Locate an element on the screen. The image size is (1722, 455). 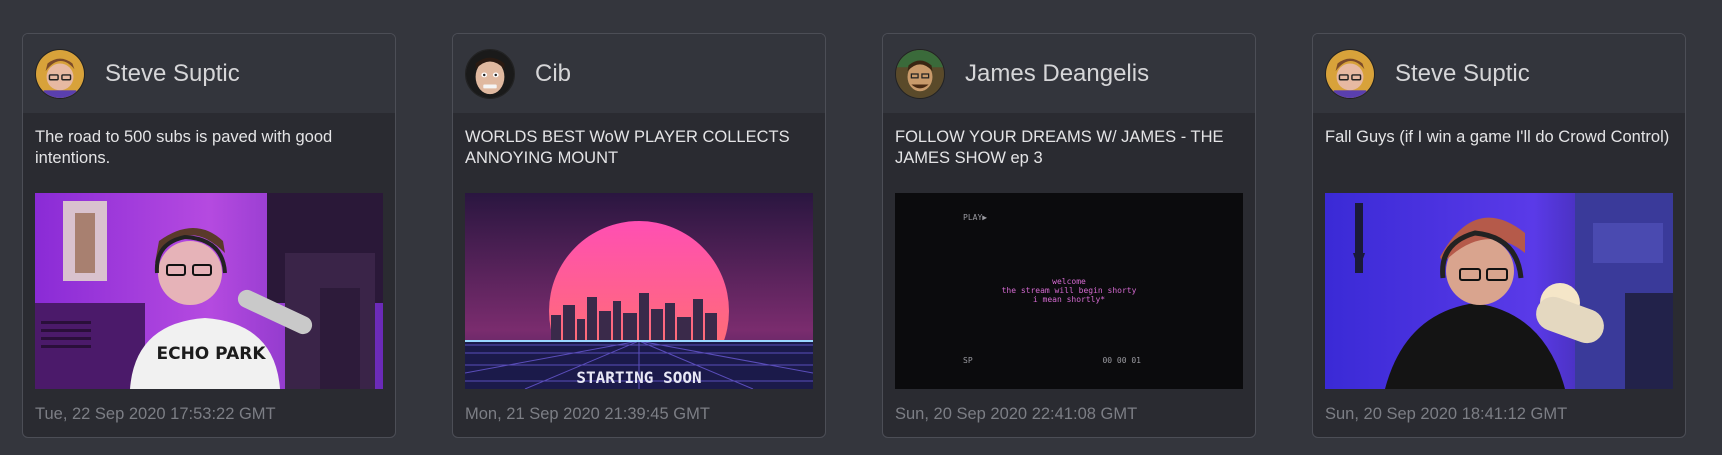
sp-label: SP is located at coordinates (968, 360).